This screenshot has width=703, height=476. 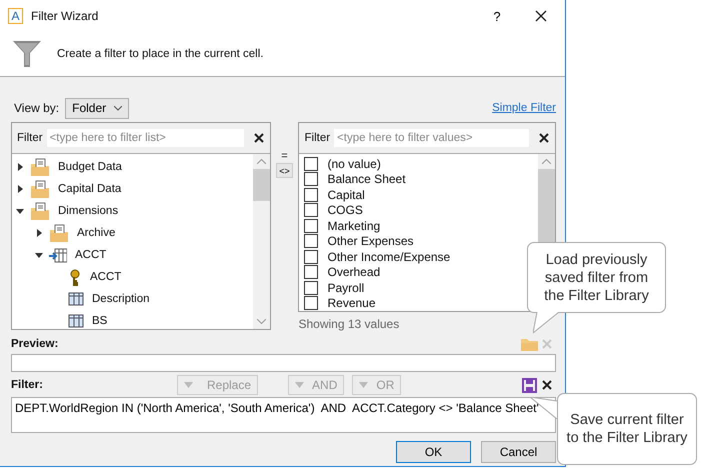 What do you see at coordinates (35, 344) in the screenshot?
I see `preview-label: Preview:` at bounding box center [35, 344].